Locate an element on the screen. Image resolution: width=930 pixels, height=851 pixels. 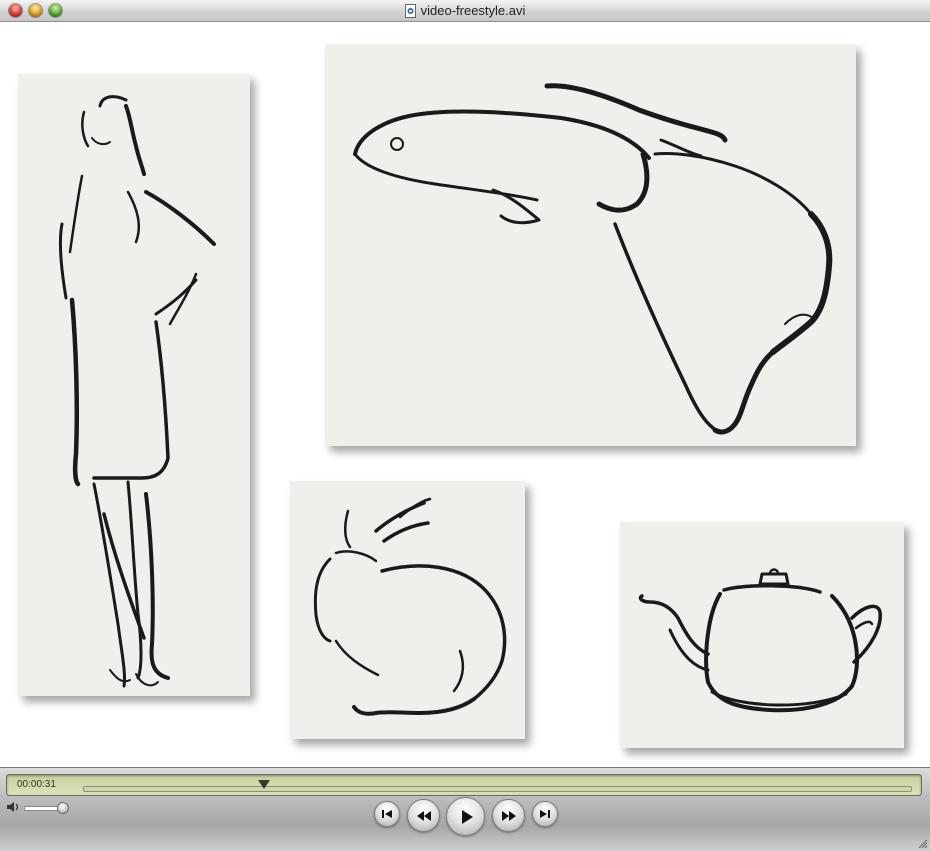
play-icon is located at coordinates (467, 816).